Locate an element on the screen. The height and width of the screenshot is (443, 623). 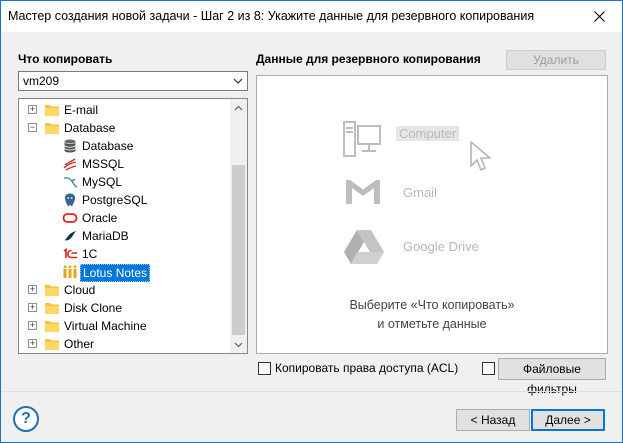
tree-item-label: Disk Clone is located at coordinates (93, 308).